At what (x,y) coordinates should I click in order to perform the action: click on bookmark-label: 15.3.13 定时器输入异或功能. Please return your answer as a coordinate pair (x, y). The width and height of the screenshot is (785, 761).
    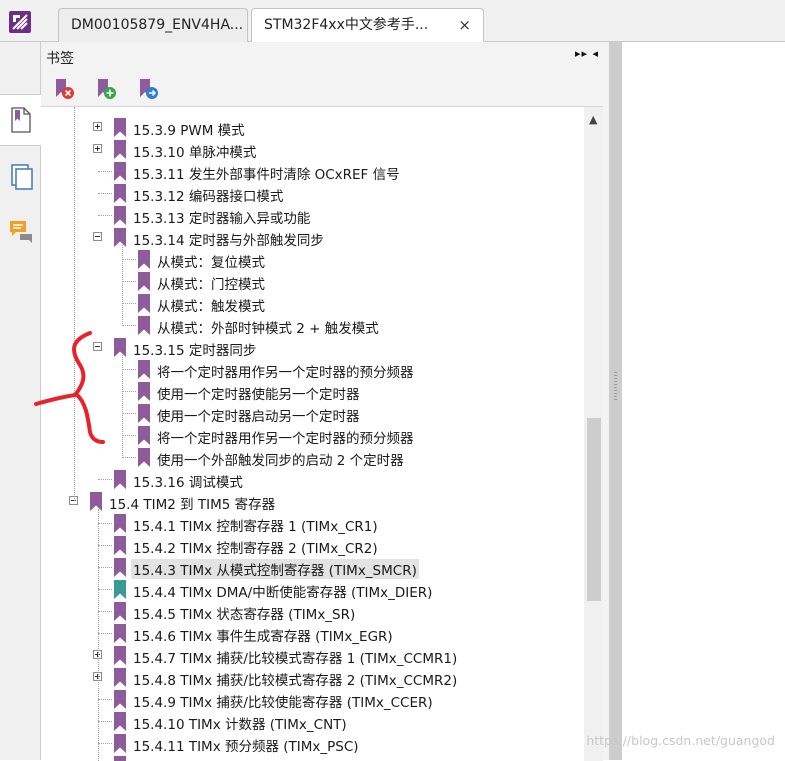
    Looking at the image, I should click on (222, 219).